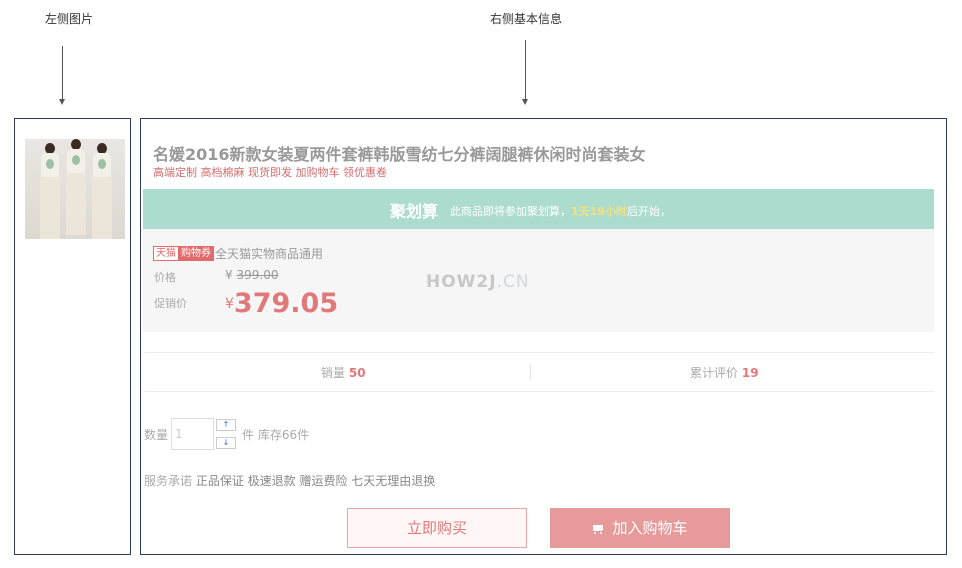  I want to click on juhuasuan-banner: 聚划算 此商品即将参加聚划算，1天19小时后开始，, so click(538, 209).